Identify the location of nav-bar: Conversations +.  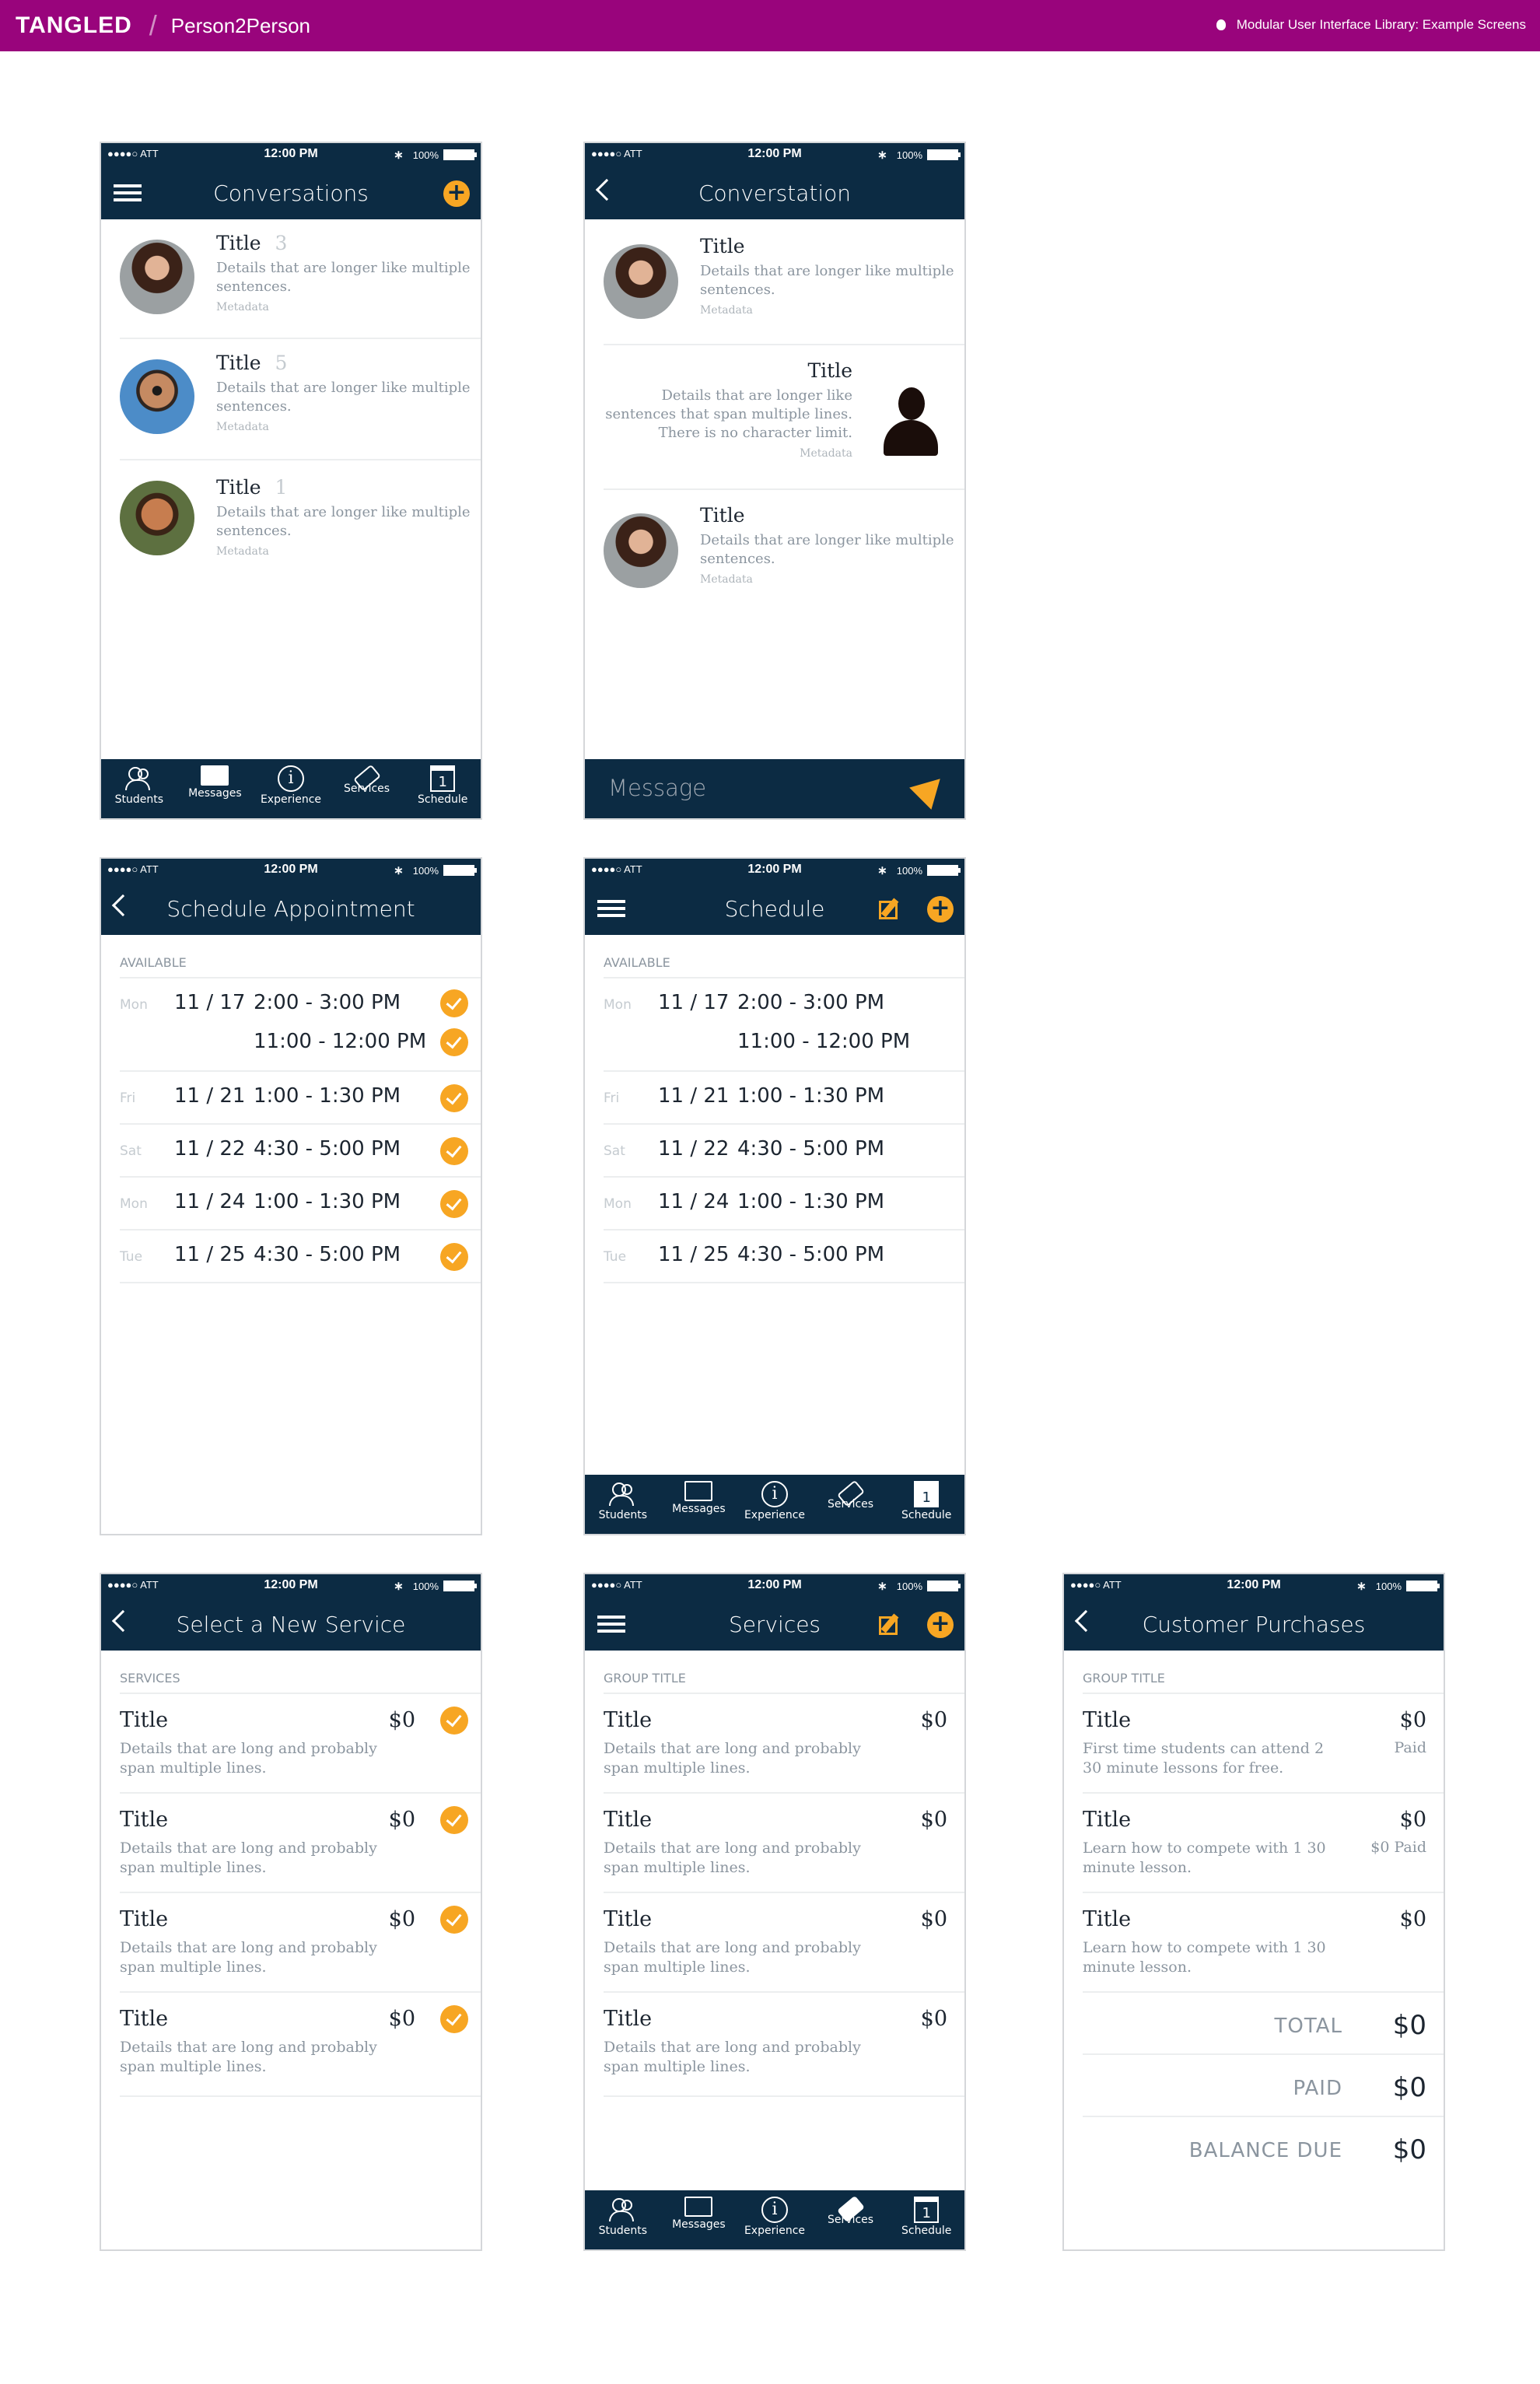
(291, 192).